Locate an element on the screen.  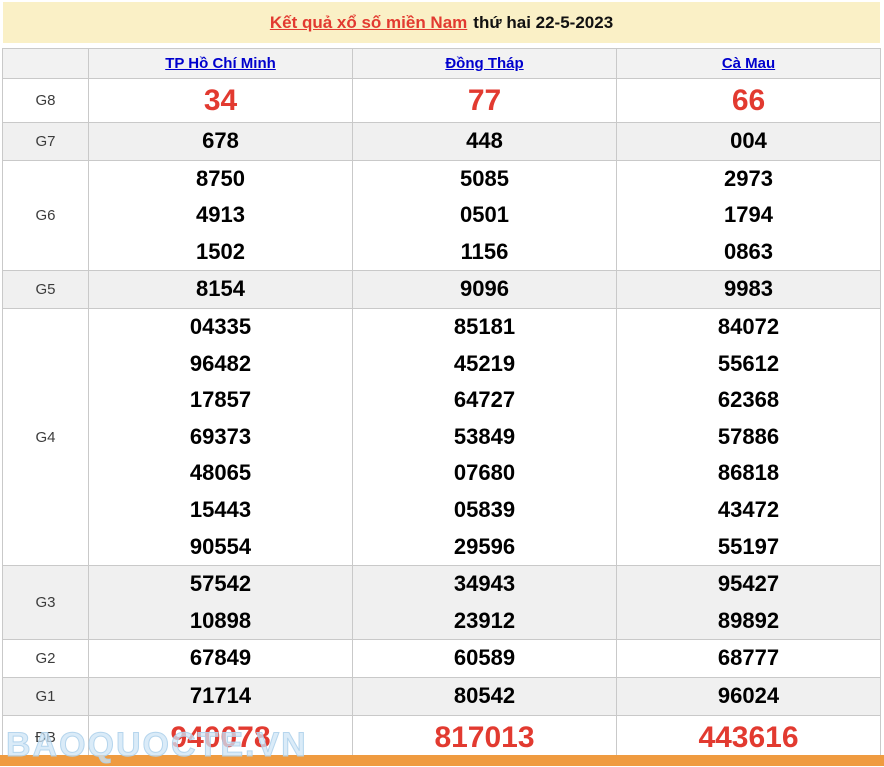
result-number: 8750 is located at coordinates (220, 178).